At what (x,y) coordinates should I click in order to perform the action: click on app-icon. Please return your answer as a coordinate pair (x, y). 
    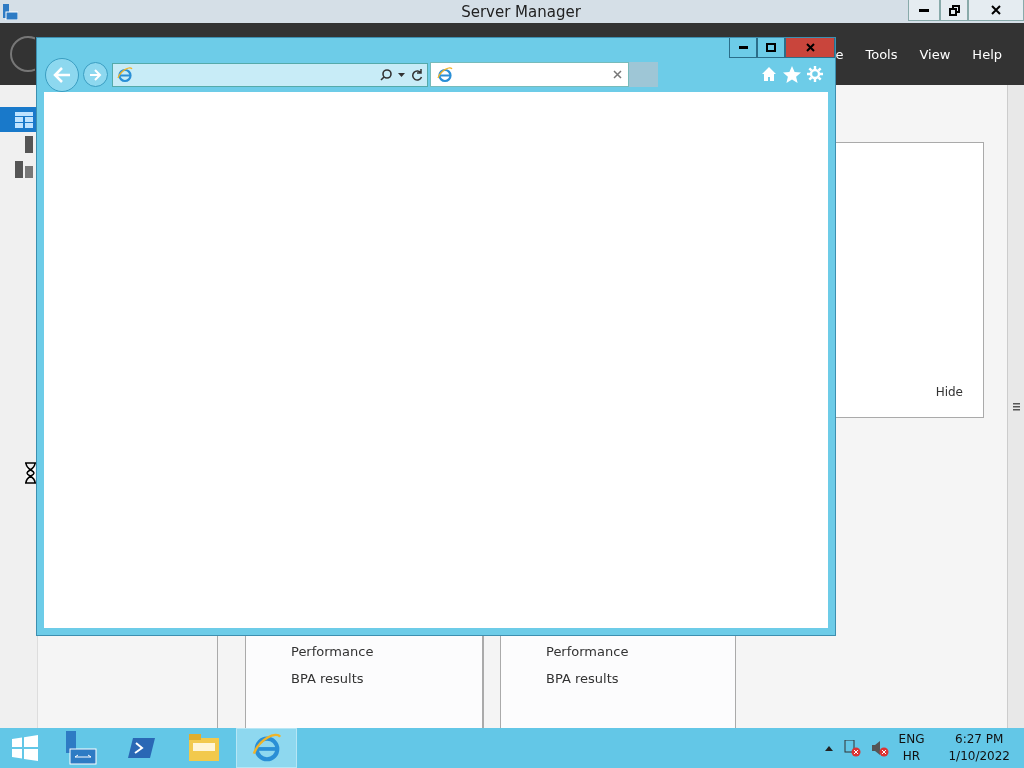
    Looking at the image, I should click on (10, 11).